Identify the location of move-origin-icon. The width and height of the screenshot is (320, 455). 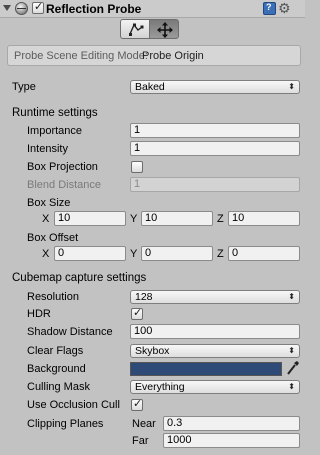
(165, 30).